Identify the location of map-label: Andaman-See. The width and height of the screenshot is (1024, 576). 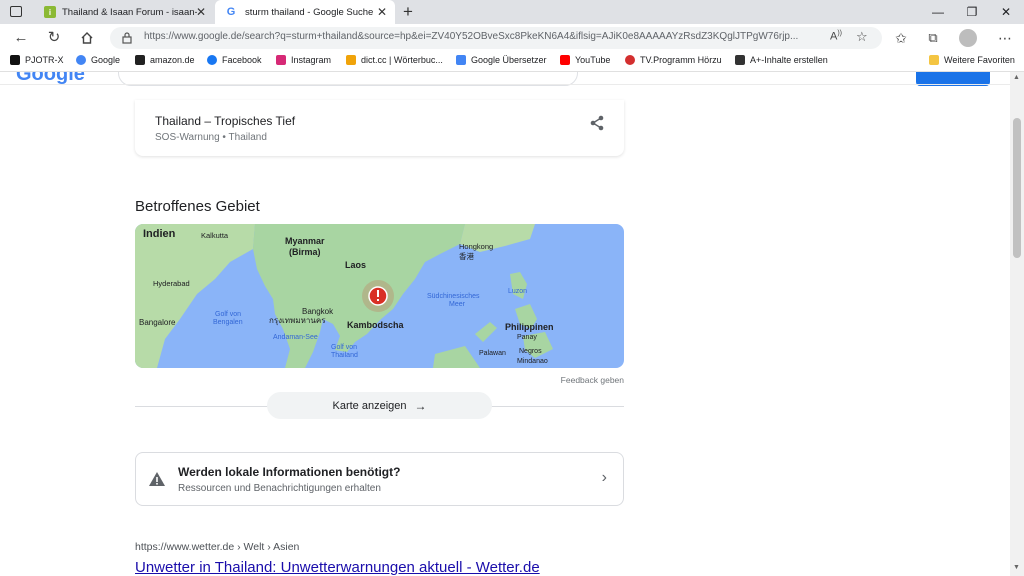
(295, 337).